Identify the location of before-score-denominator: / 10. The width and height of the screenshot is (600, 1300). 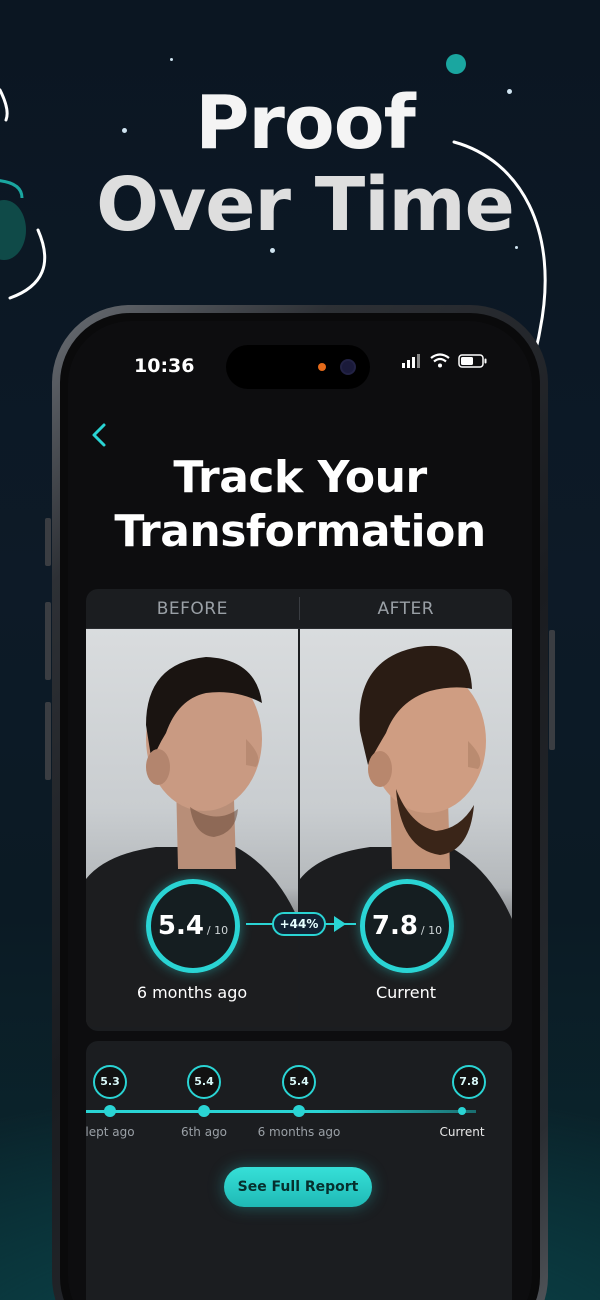
(217, 930).